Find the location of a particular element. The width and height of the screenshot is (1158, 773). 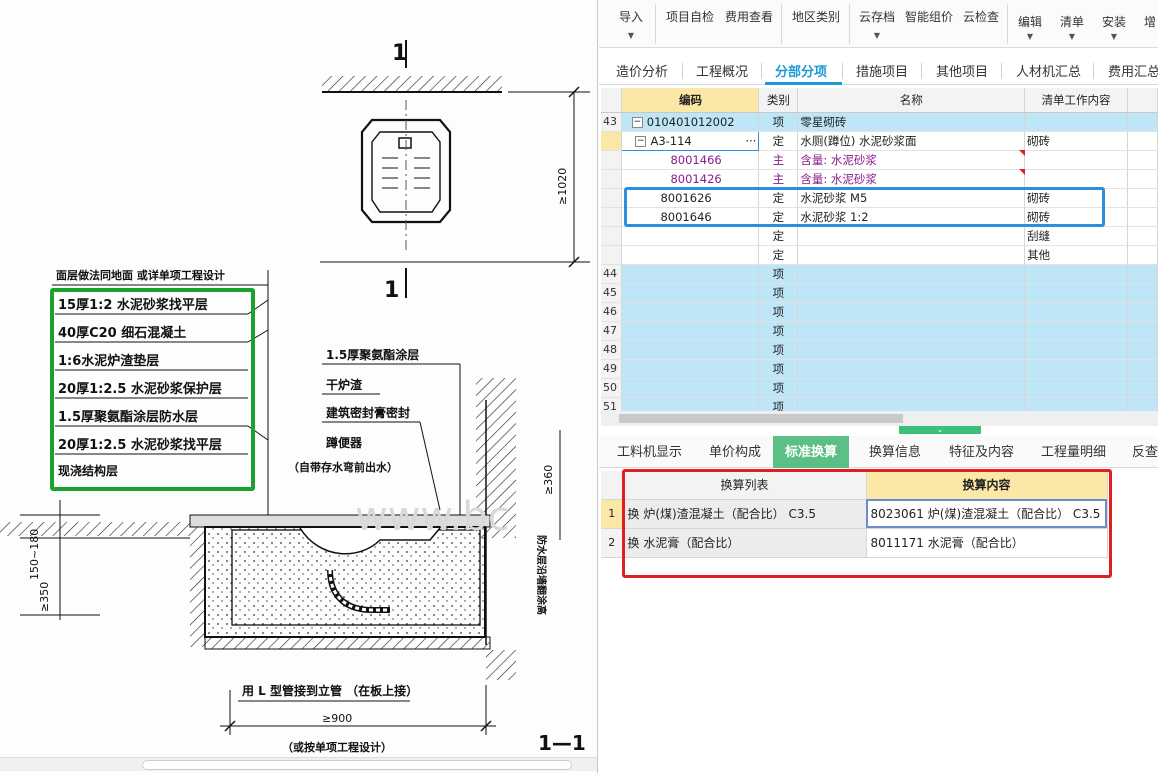

table-row: 定 其他 is located at coordinates (879, 255).